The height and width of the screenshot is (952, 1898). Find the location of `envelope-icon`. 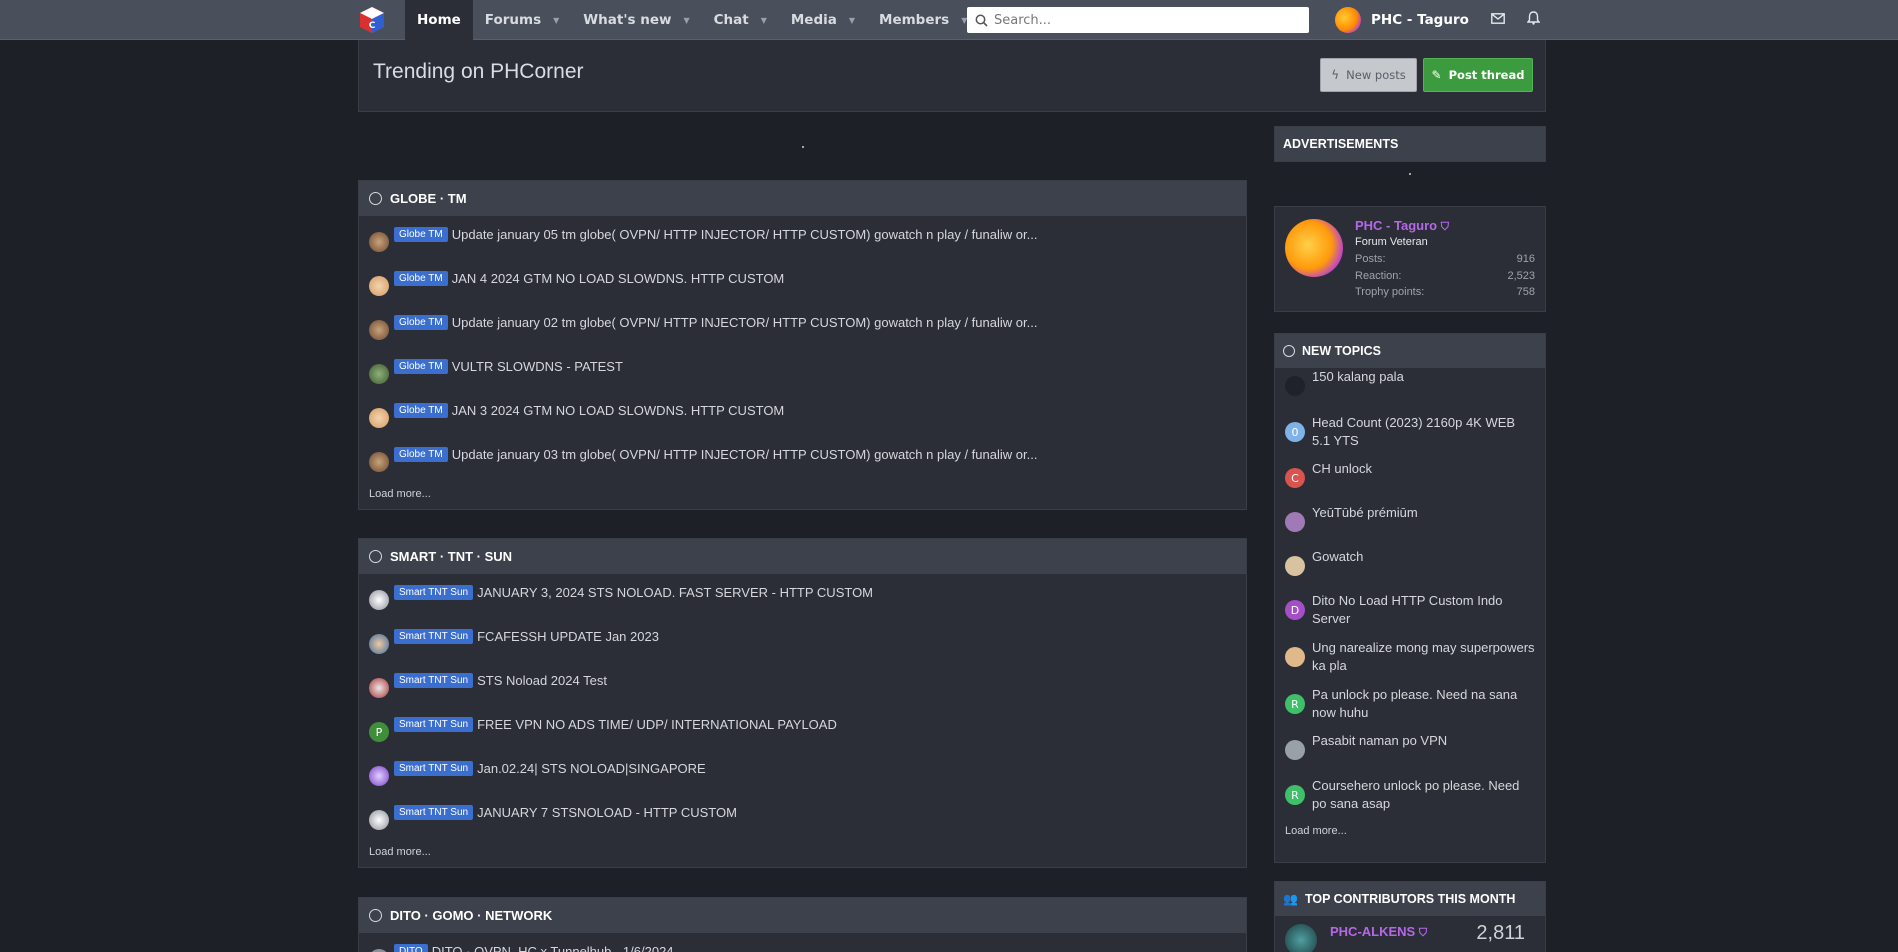

envelope-icon is located at coordinates (1497, 20).